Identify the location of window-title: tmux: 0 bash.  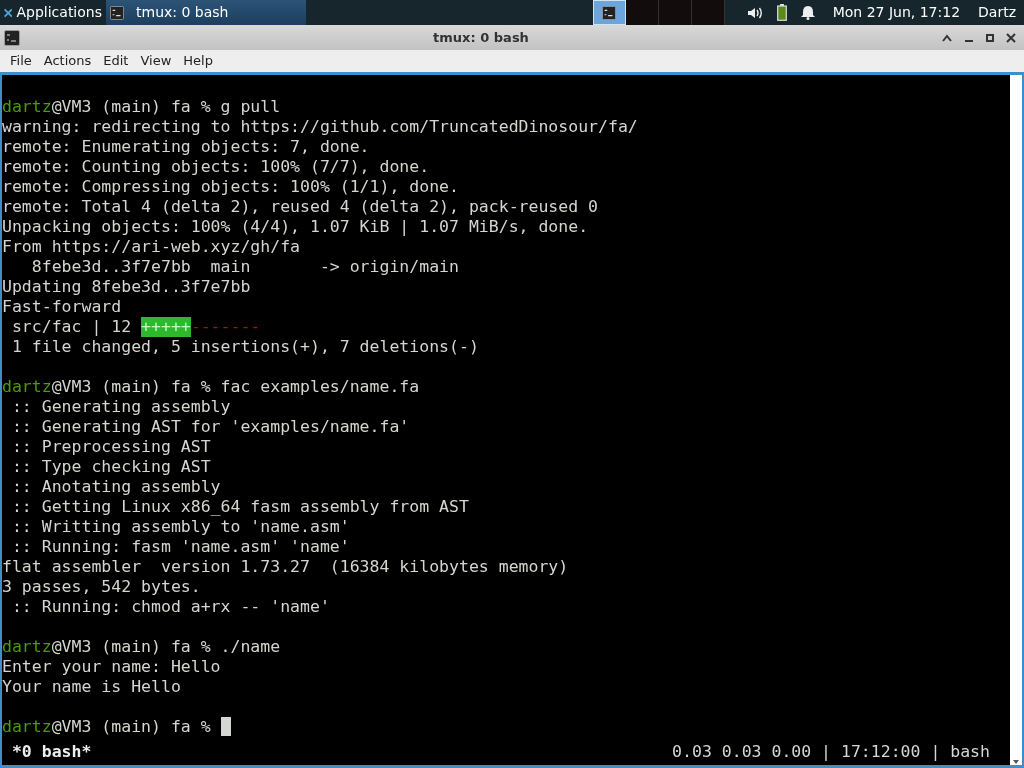
(481, 37).